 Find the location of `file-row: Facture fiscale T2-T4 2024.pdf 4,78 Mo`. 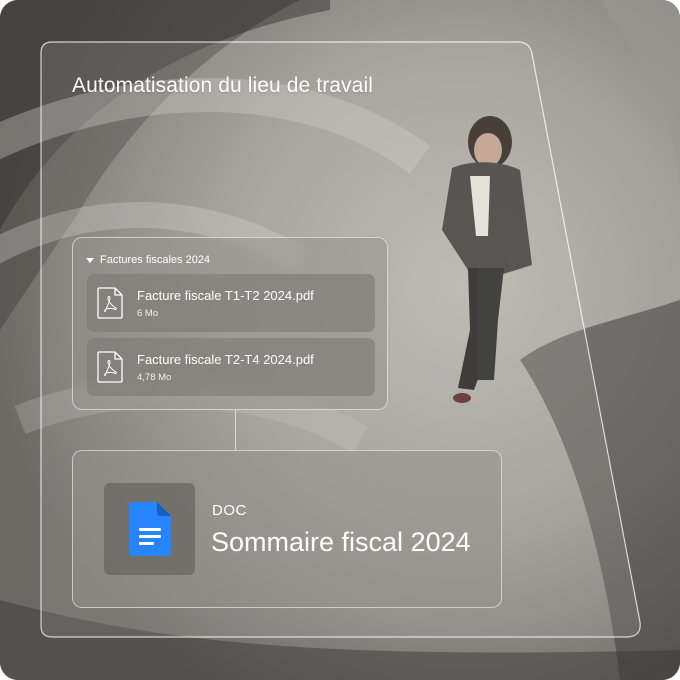

file-row: Facture fiscale T2-T4 2024.pdf 4,78 Mo is located at coordinates (231, 367).